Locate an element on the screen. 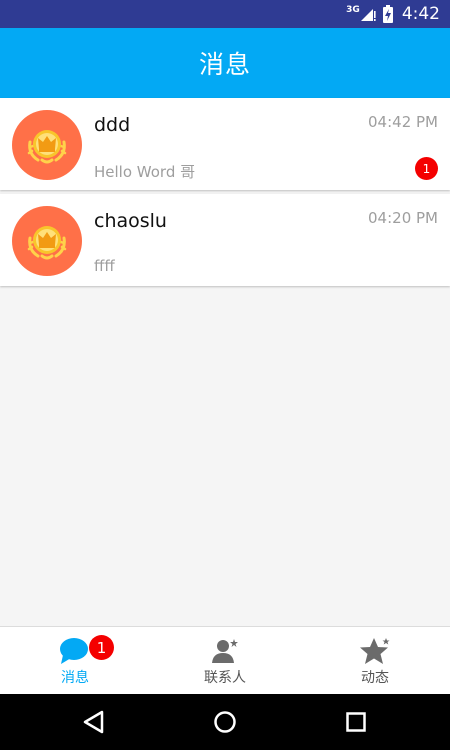 This screenshot has height=750, width=450. tab-label: 消息 is located at coordinates (75, 678).